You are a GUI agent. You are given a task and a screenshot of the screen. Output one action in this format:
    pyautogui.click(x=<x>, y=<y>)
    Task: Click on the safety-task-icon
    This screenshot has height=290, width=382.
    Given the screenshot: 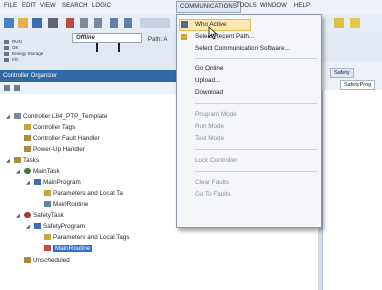 What is the action you would take?
    pyautogui.click(x=27, y=215)
    